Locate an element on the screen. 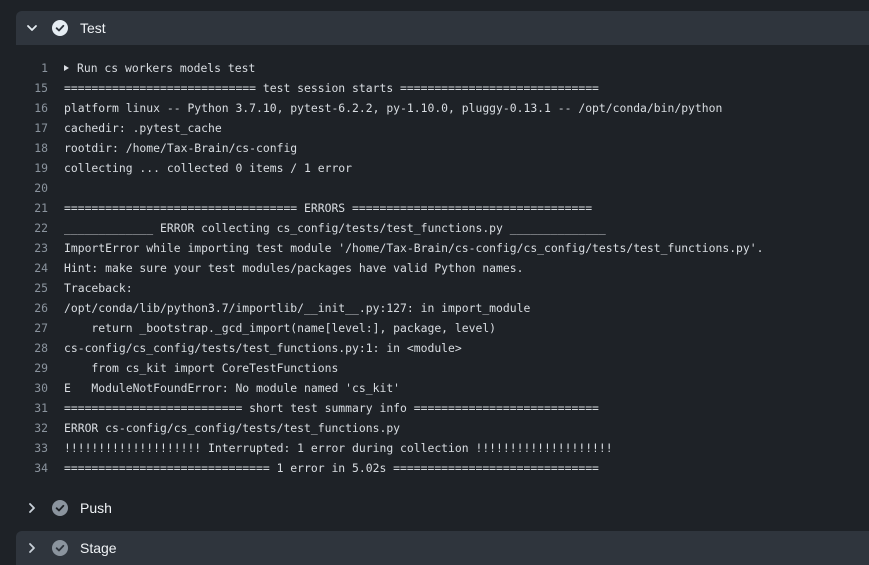 This screenshot has height=565, width=869. log-line: 18 rootdir: /home/Tax-Brain/cs-config is located at coordinates (434, 148).